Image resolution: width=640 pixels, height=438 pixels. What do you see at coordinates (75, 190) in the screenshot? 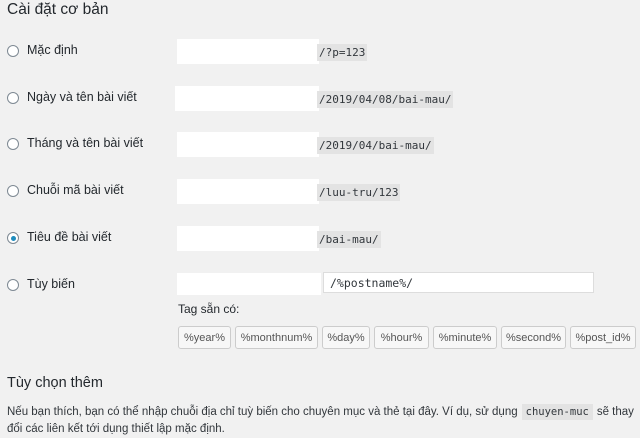
I see `option-label: Chuỗi mã bài viết` at bounding box center [75, 190].